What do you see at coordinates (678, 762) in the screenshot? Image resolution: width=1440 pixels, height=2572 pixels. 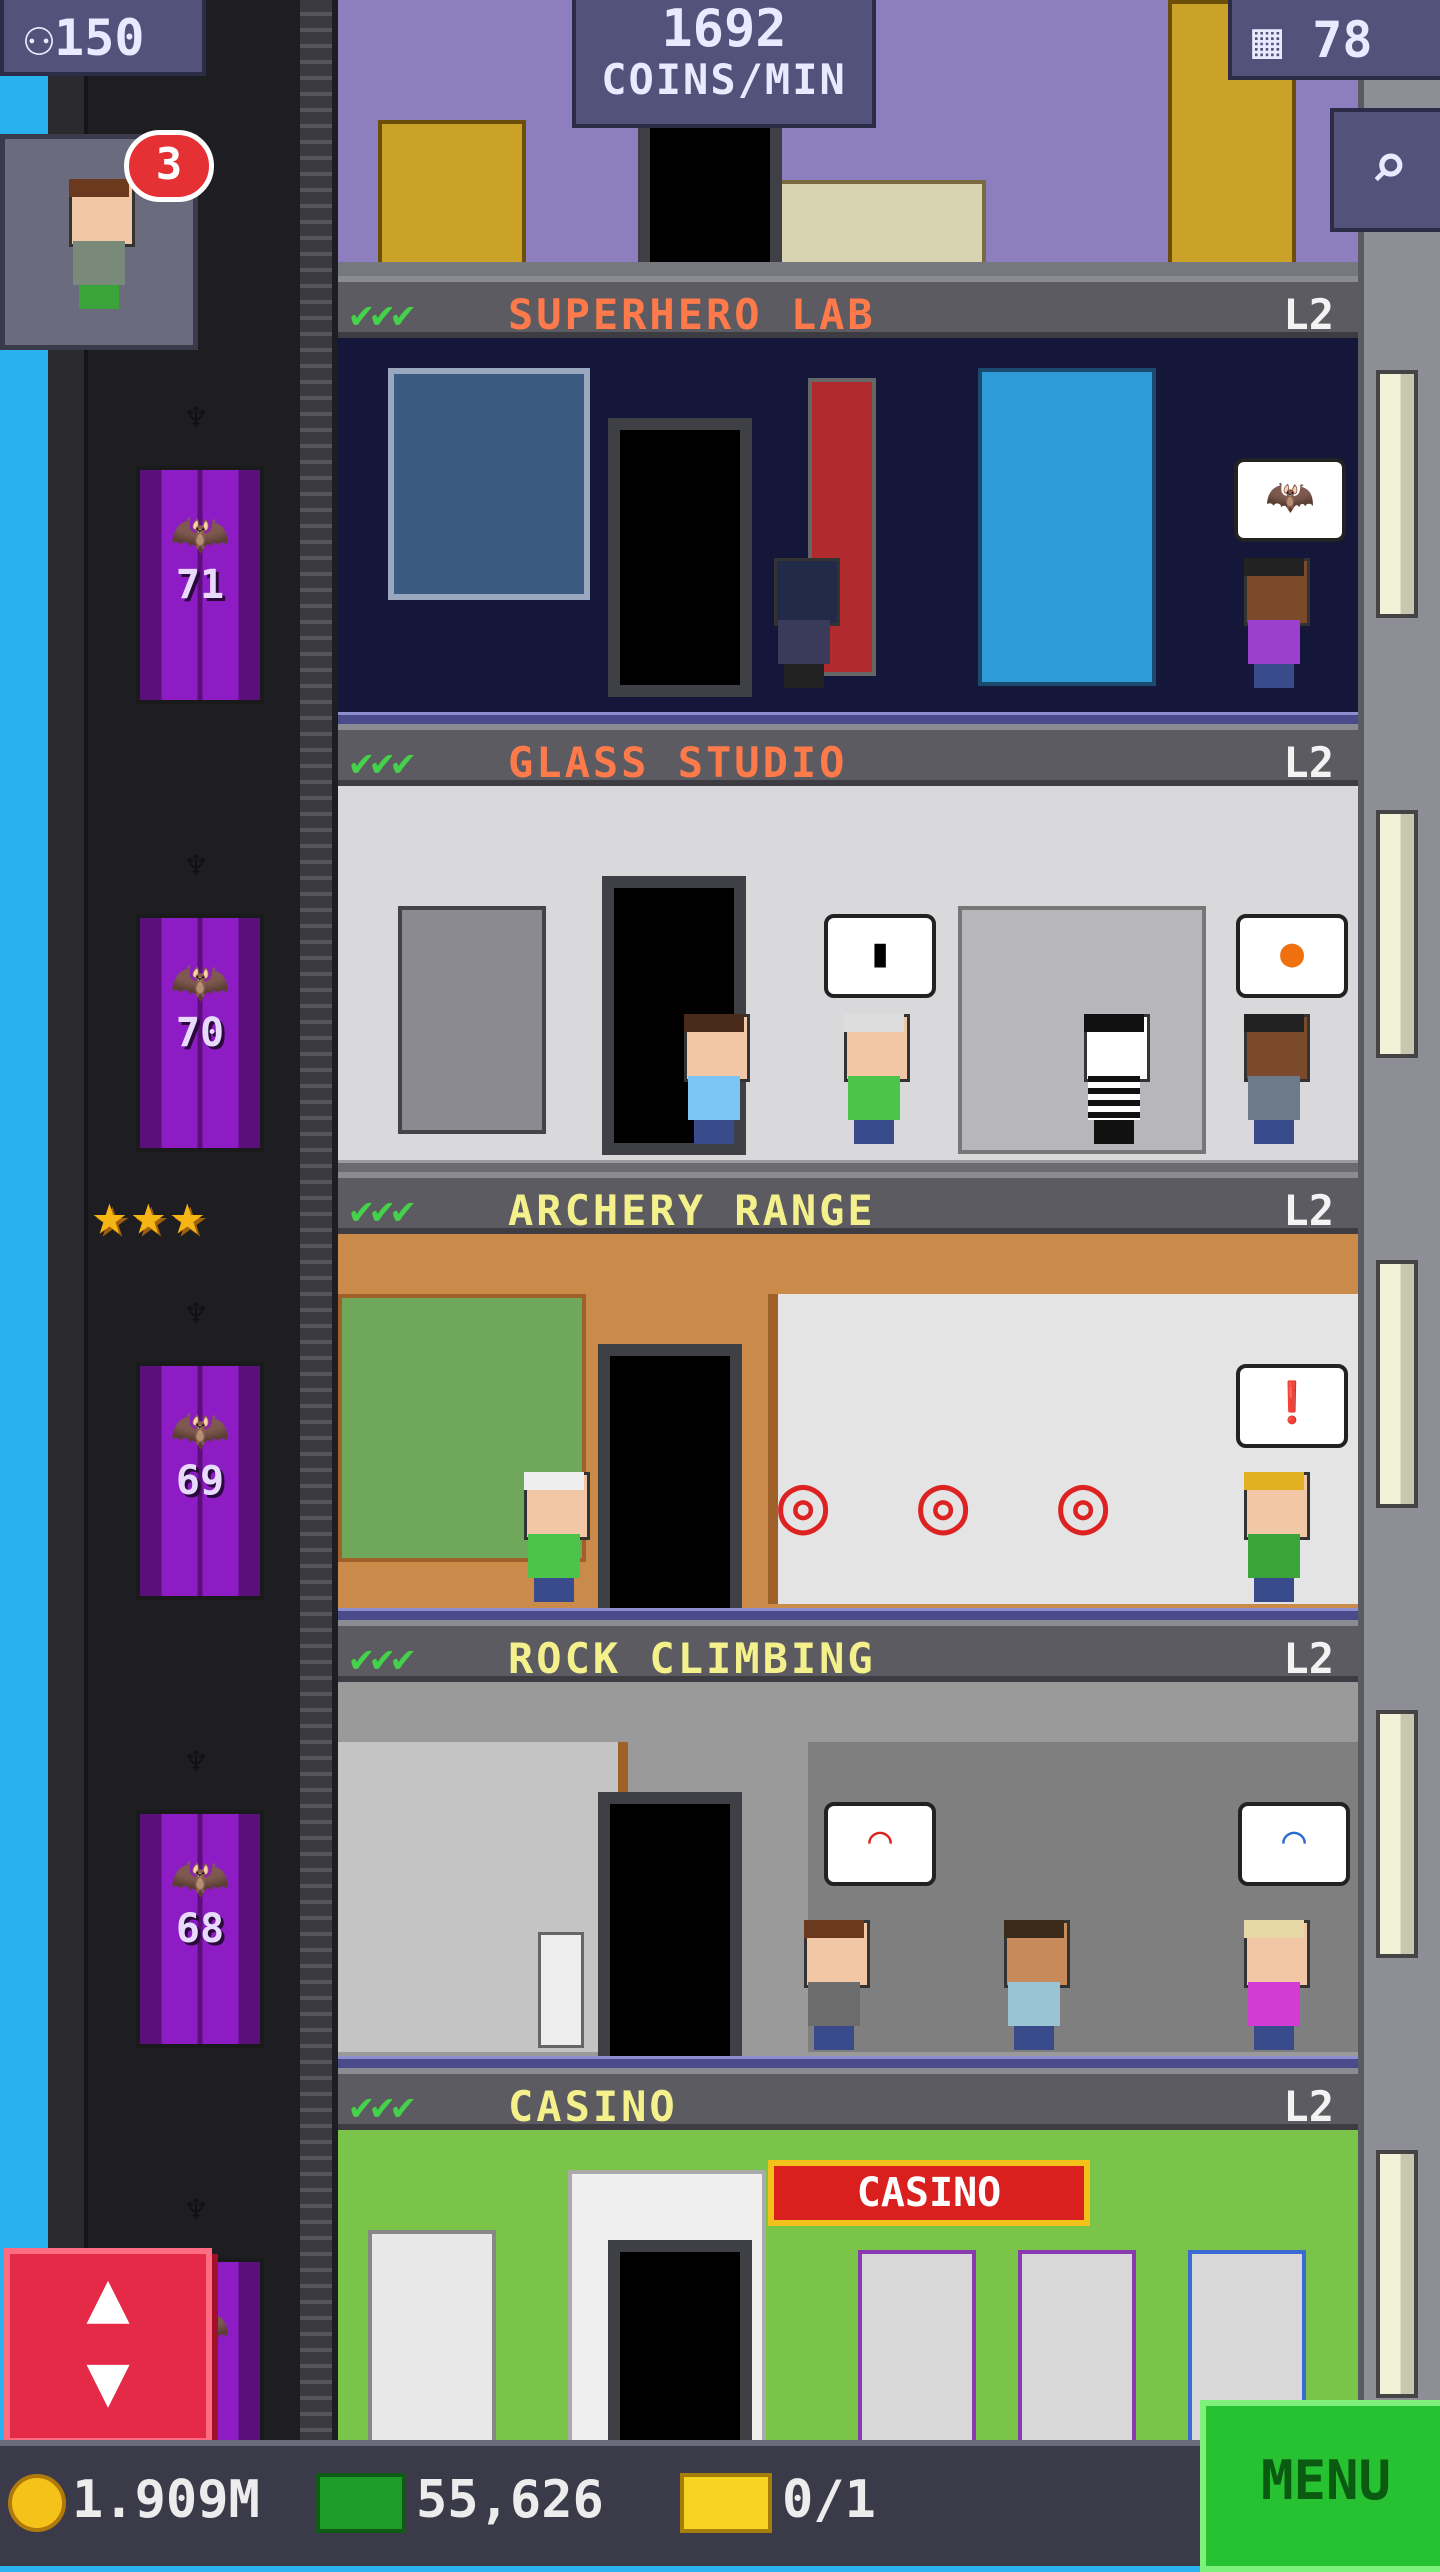 I see `floor-name: GLASS STUDIO` at bounding box center [678, 762].